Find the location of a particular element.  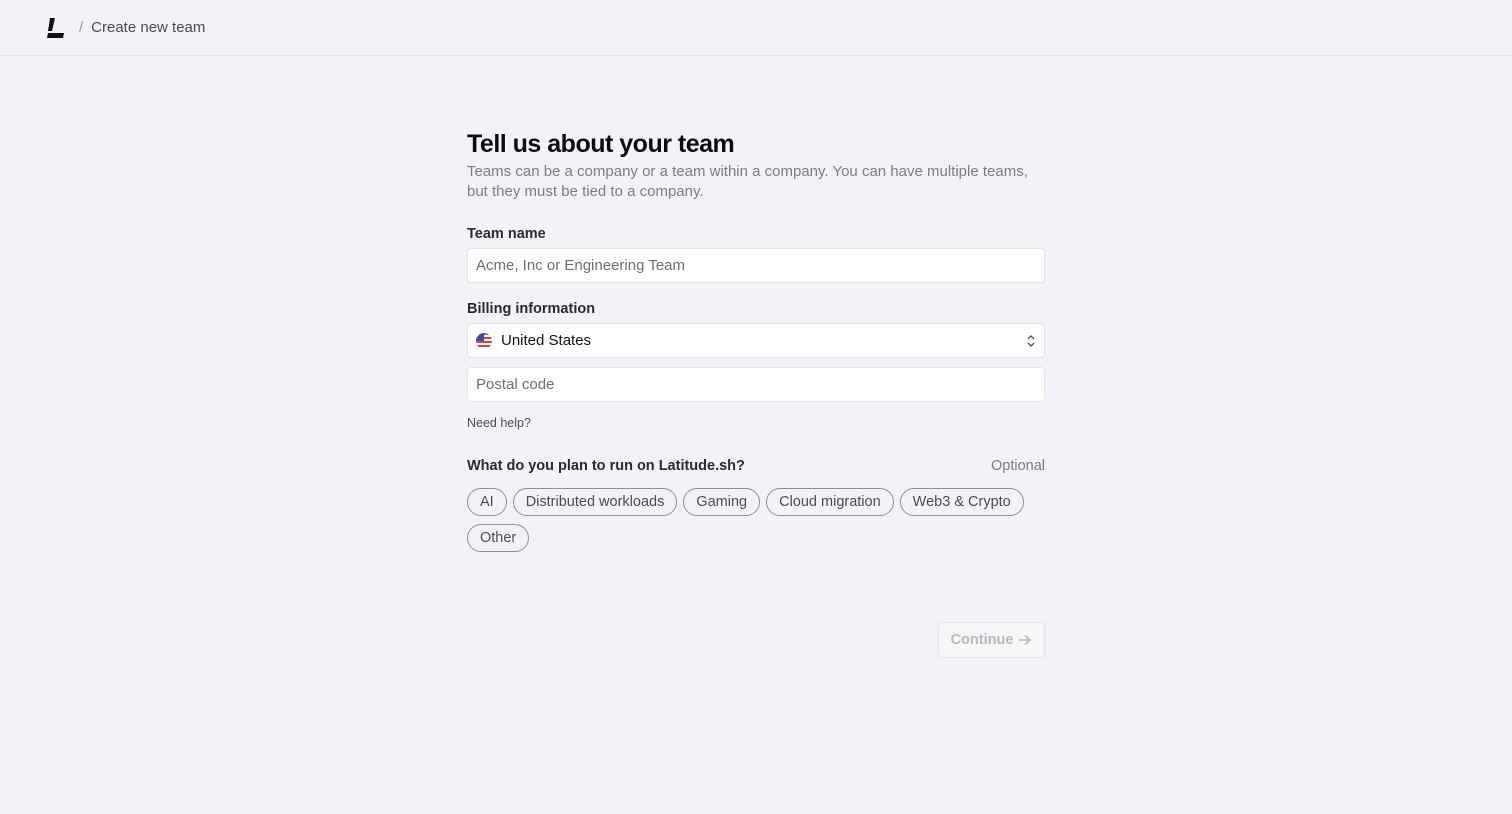

breadcrumb: Create new team is located at coordinates (148, 27).